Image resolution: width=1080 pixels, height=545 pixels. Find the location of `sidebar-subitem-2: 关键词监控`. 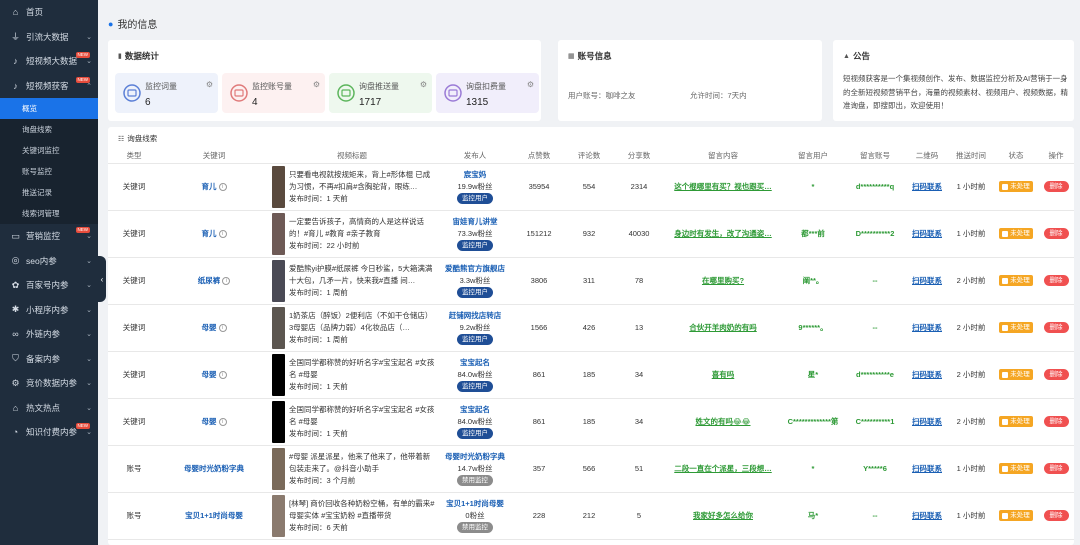

sidebar-subitem-2: 关键词监控 is located at coordinates (49, 150).